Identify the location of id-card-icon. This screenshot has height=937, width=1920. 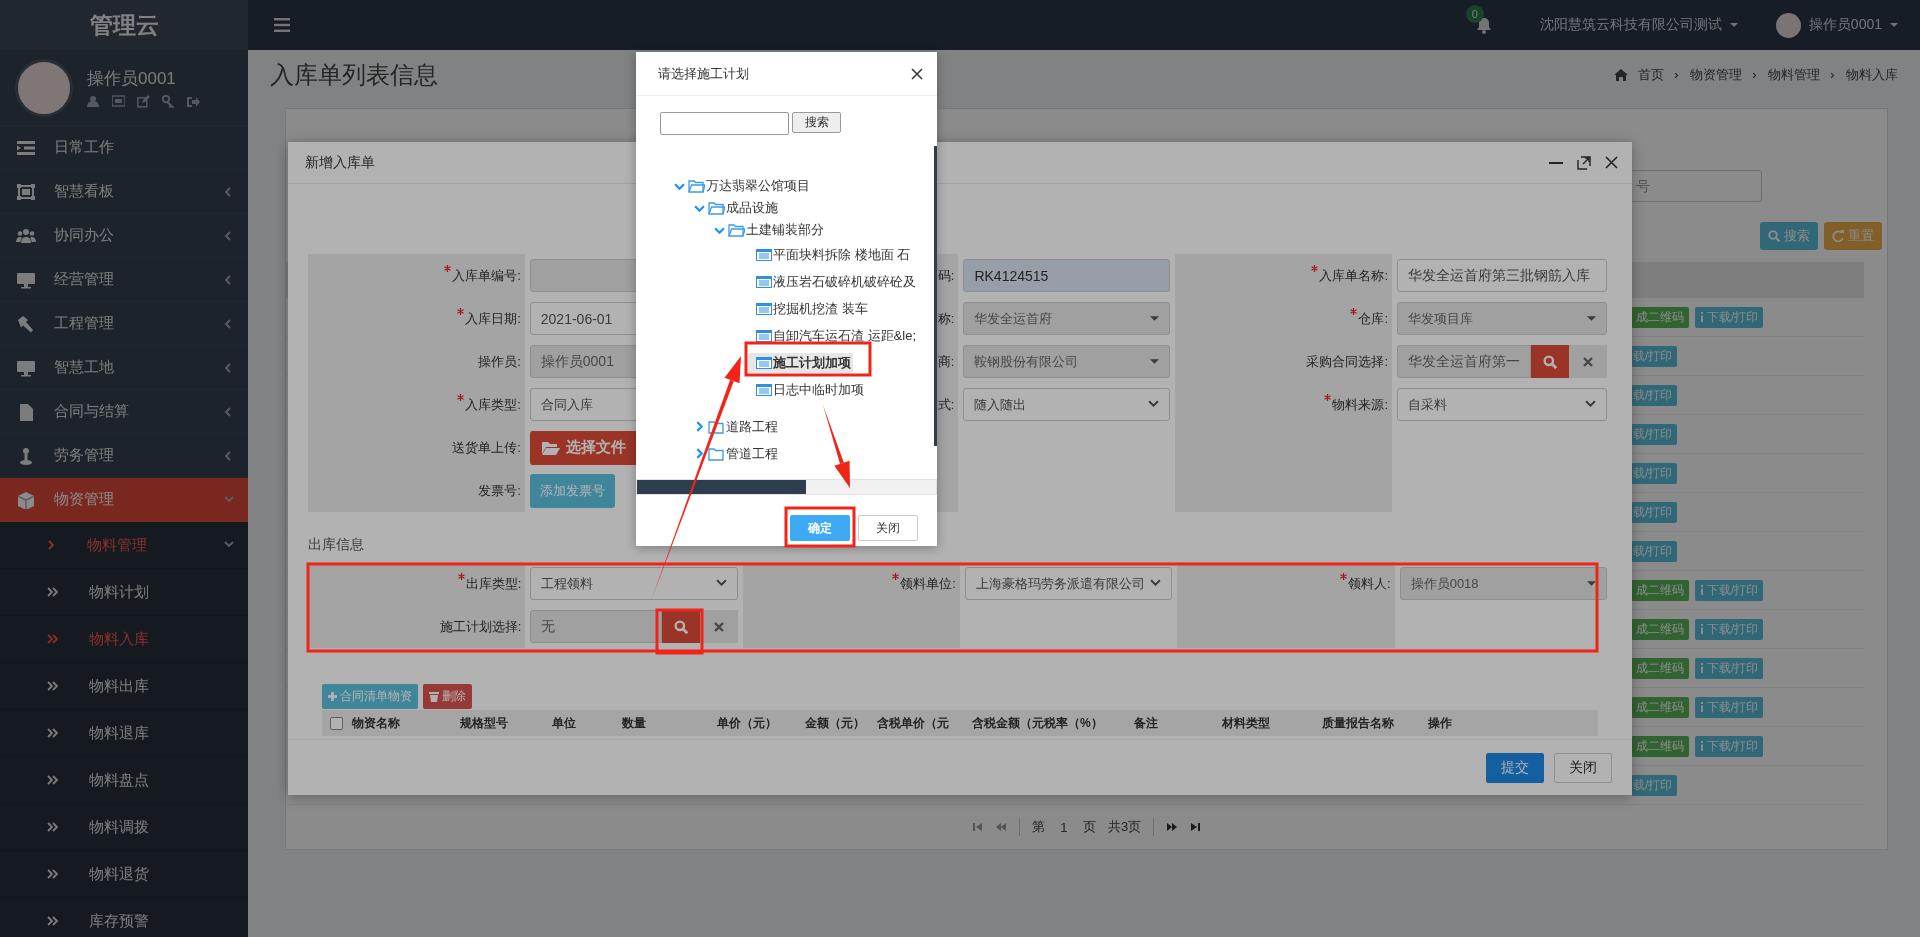
(118, 101).